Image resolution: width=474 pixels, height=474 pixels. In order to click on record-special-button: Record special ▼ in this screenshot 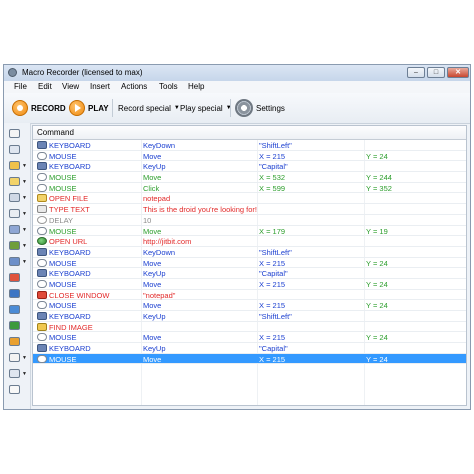, I will do `click(149, 108)`.